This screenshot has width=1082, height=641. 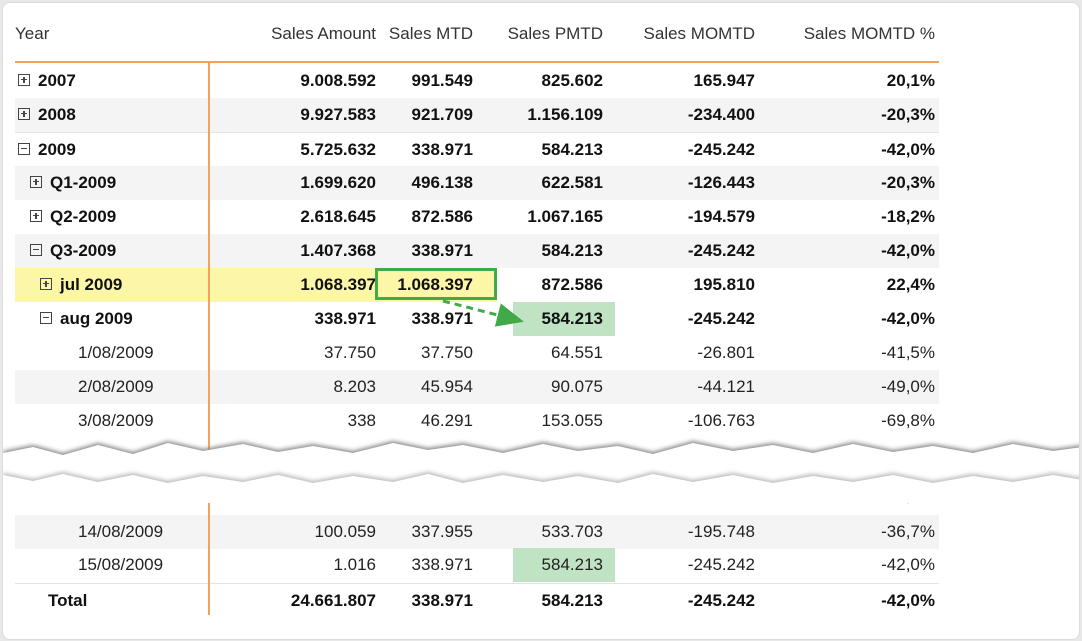 What do you see at coordinates (483, 313) in the screenshot?
I see `callout-arrow-icon` at bounding box center [483, 313].